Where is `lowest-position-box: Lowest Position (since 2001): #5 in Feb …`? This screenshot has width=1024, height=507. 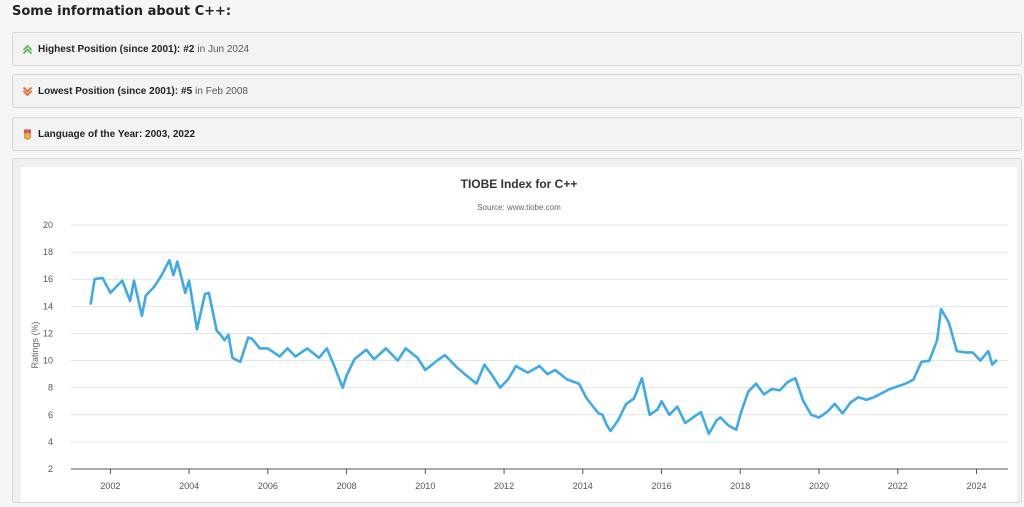
lowest-position-box: Lowest Position (since 2001): #5 in Feb … is located at coordinates (517, 91).